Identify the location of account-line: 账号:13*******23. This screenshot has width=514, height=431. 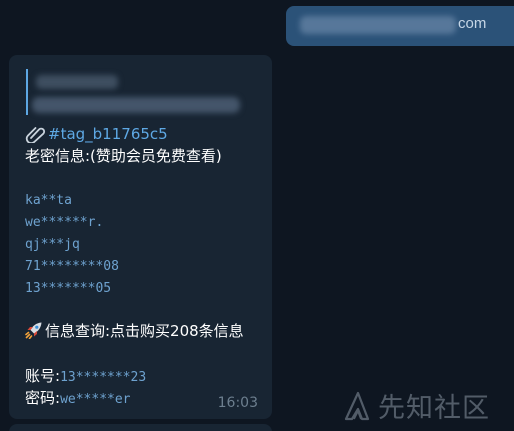
(85, 377).